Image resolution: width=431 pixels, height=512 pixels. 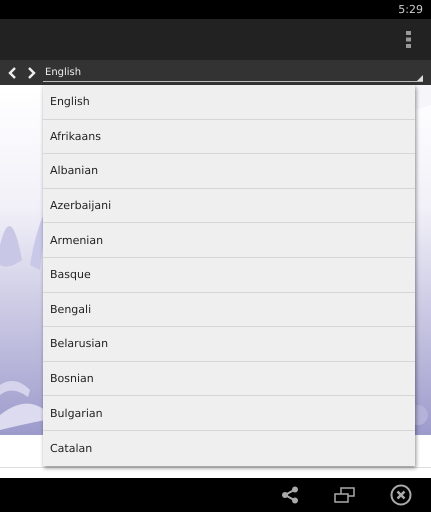 I want to click on language-option: Bosnian, so click(x=229, y=379).